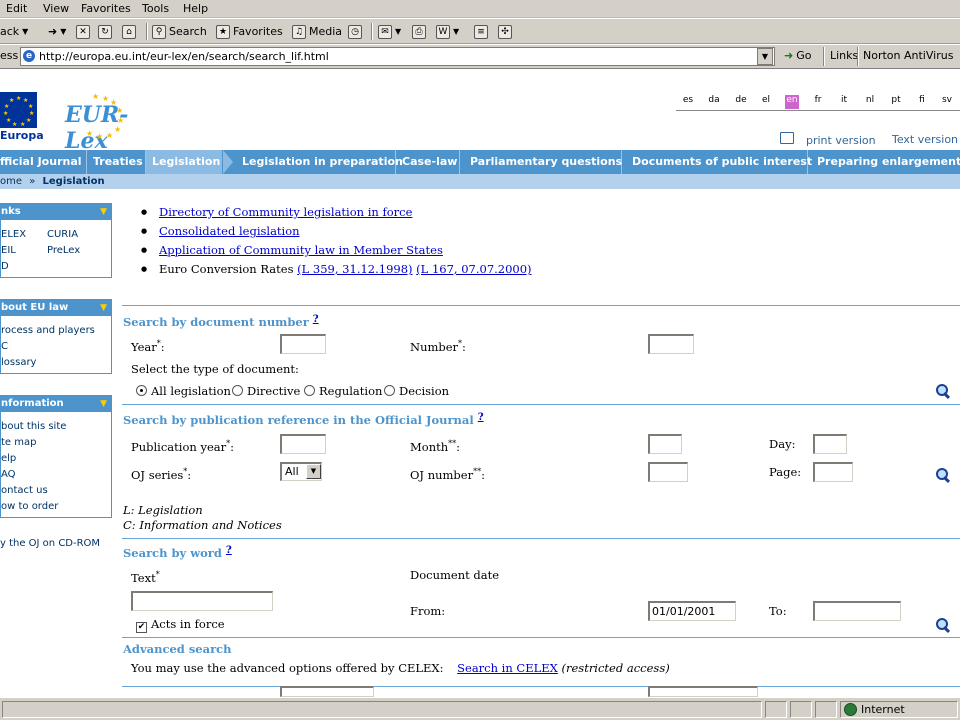  I want to click on radio-decision: Decision, so click(416, 391).